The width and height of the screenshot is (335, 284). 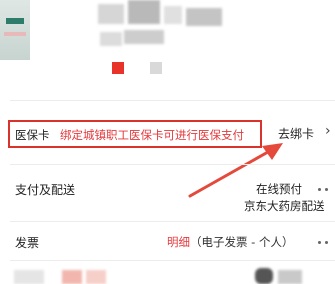 I want to click on invoice-value: 明细（电子发票 - 个人）, so click(x=230, y=242).